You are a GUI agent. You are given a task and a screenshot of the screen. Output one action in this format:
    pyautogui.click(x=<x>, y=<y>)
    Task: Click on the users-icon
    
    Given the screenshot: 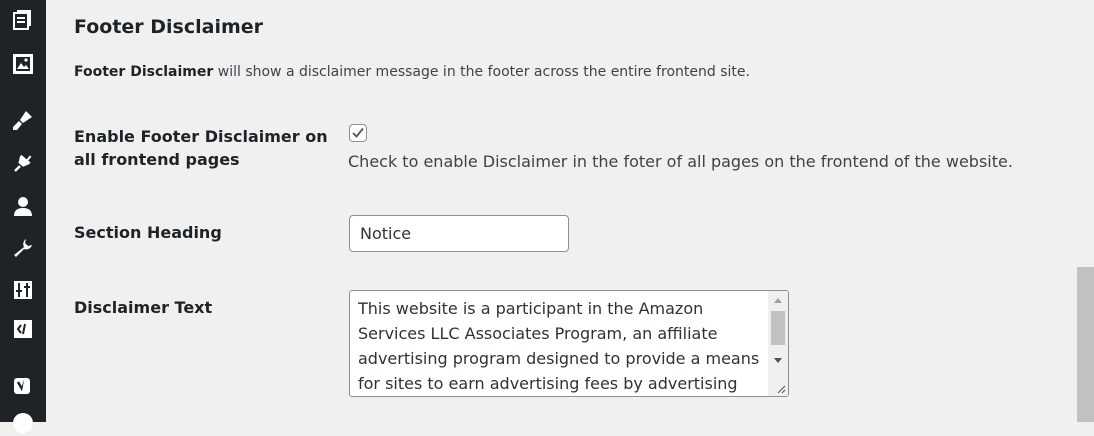 What is the action you would take?
    pyautogui.click(x=23, y=206)
    